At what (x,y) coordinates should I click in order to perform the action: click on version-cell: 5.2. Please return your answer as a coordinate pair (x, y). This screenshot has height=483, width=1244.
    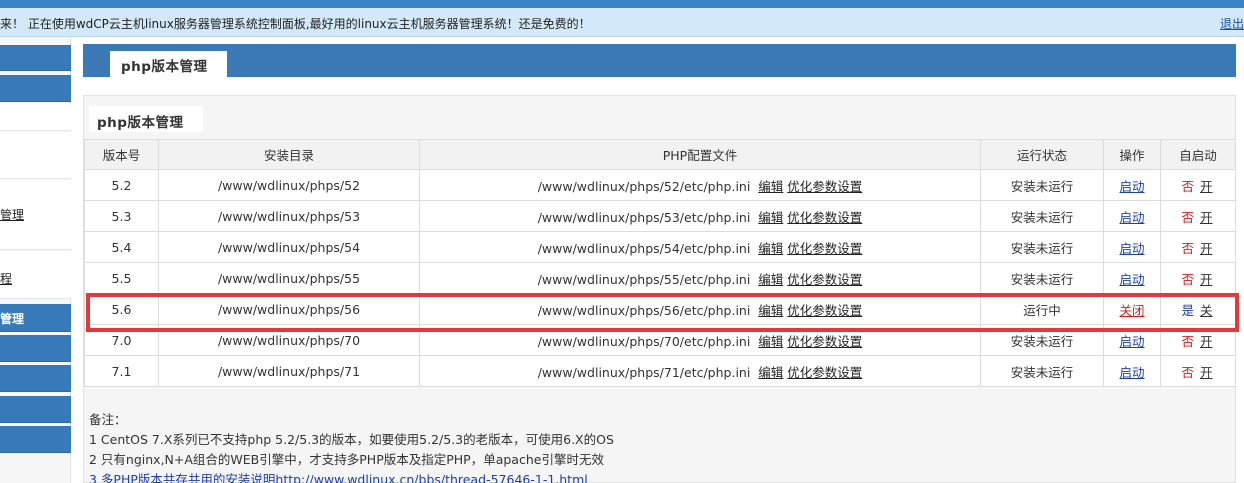
    Looking at the image, I should click on (121, 185).